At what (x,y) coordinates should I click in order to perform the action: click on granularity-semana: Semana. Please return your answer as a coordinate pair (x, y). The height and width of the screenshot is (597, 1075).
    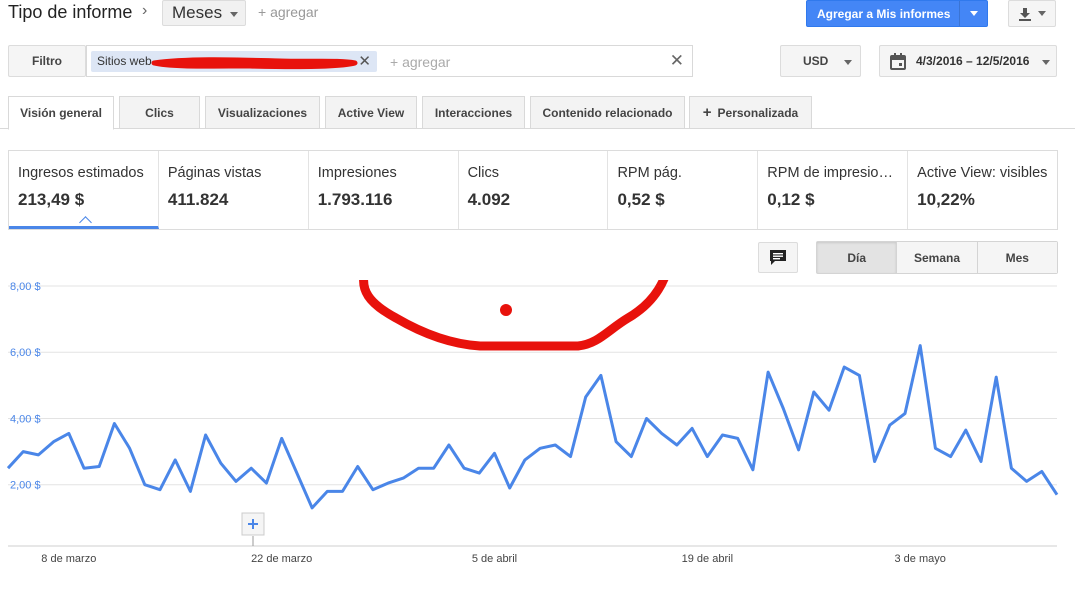
    Looking at the image, I should click on (937, 257).